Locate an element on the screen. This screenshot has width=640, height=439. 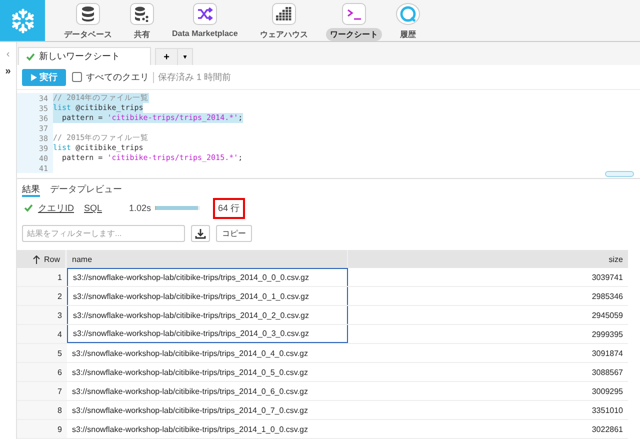
table-cell: 2945059 is located at coordinates (607, 315).